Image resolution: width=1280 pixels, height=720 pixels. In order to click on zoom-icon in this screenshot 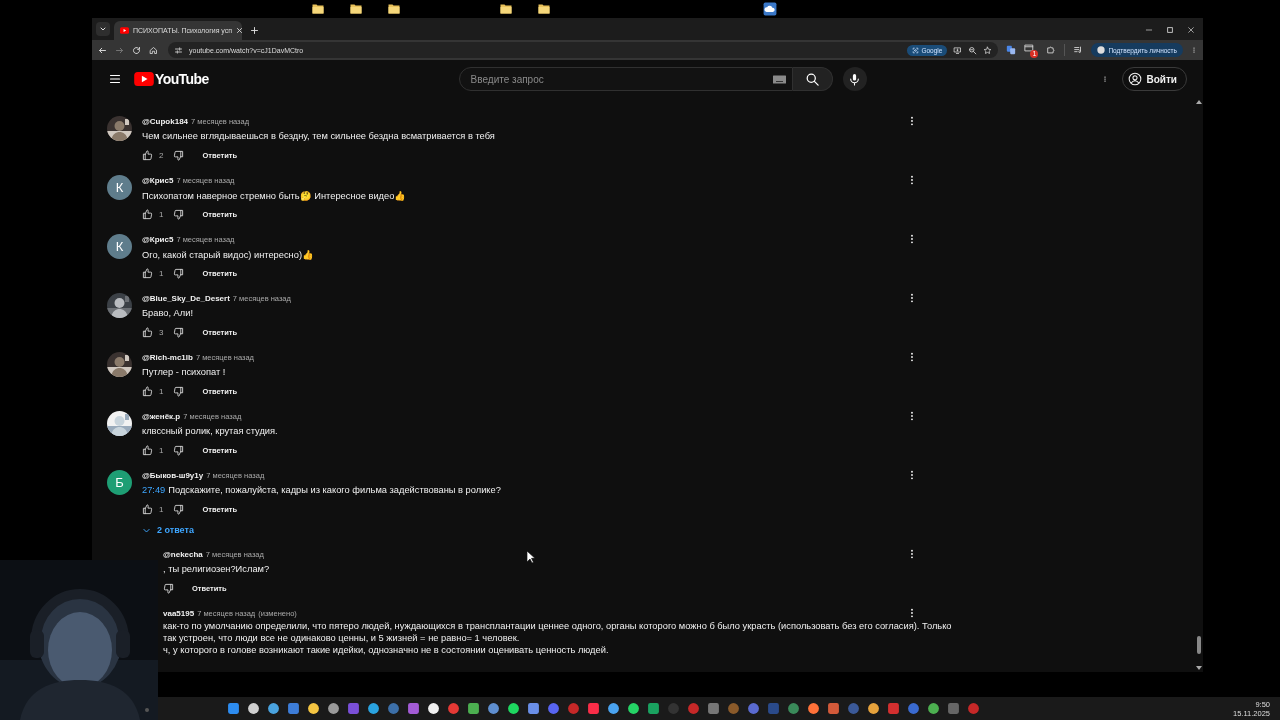, I will do `click(973, 50)`.